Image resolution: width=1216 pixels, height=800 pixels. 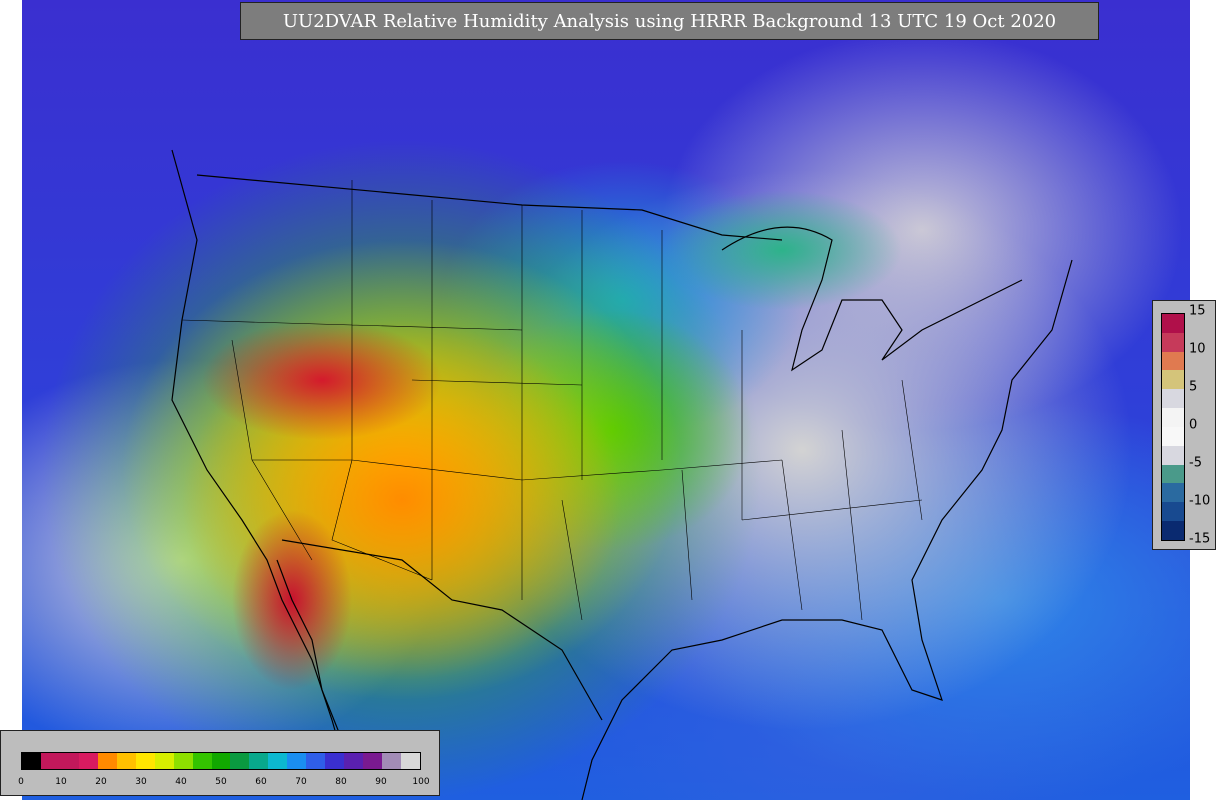 I want to click on rh-colorbar: 0 10 20 30 40 50 60 70 80 90 100, so click(x=220, y=763).